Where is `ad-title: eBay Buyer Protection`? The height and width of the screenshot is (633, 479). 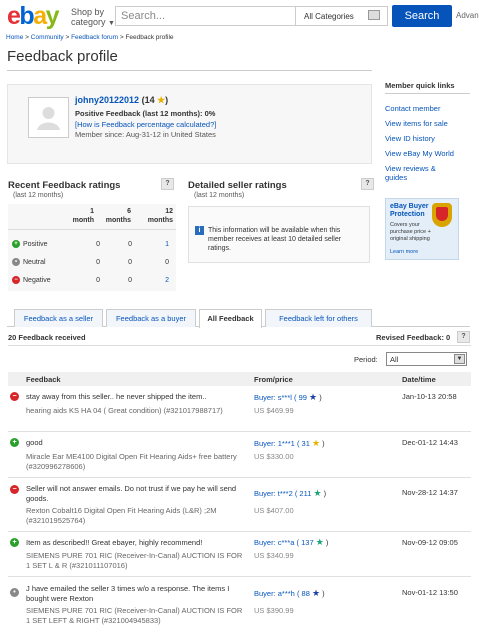 ad-title: eBay Buyer Protection is located at coordinates (409, 210).